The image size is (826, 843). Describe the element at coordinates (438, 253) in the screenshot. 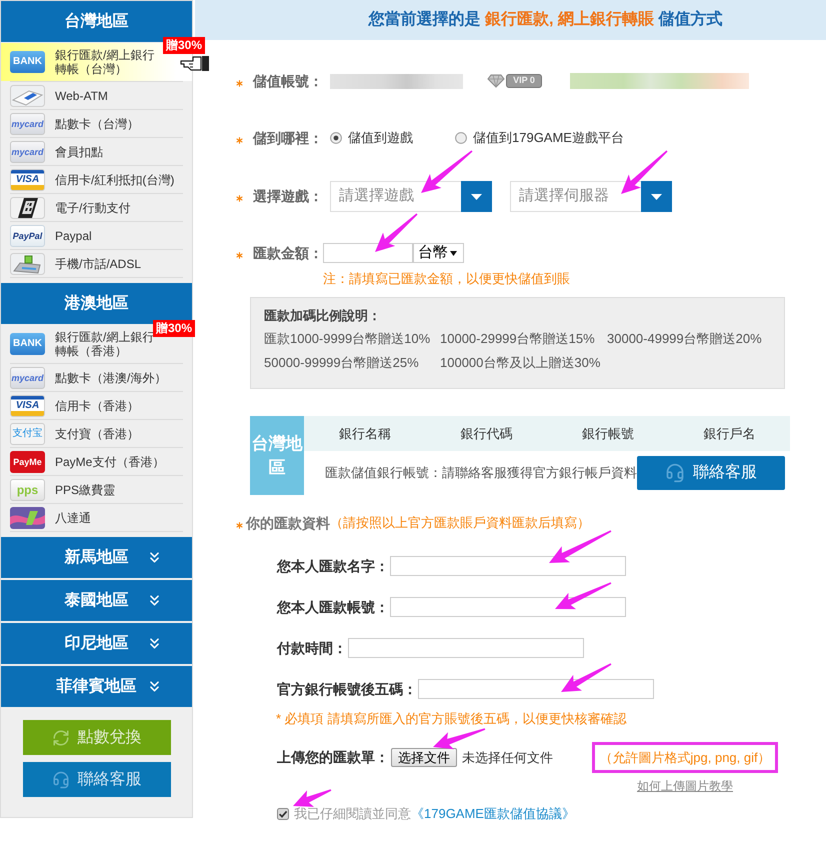

I see `currency-select: 台幣` at that location.